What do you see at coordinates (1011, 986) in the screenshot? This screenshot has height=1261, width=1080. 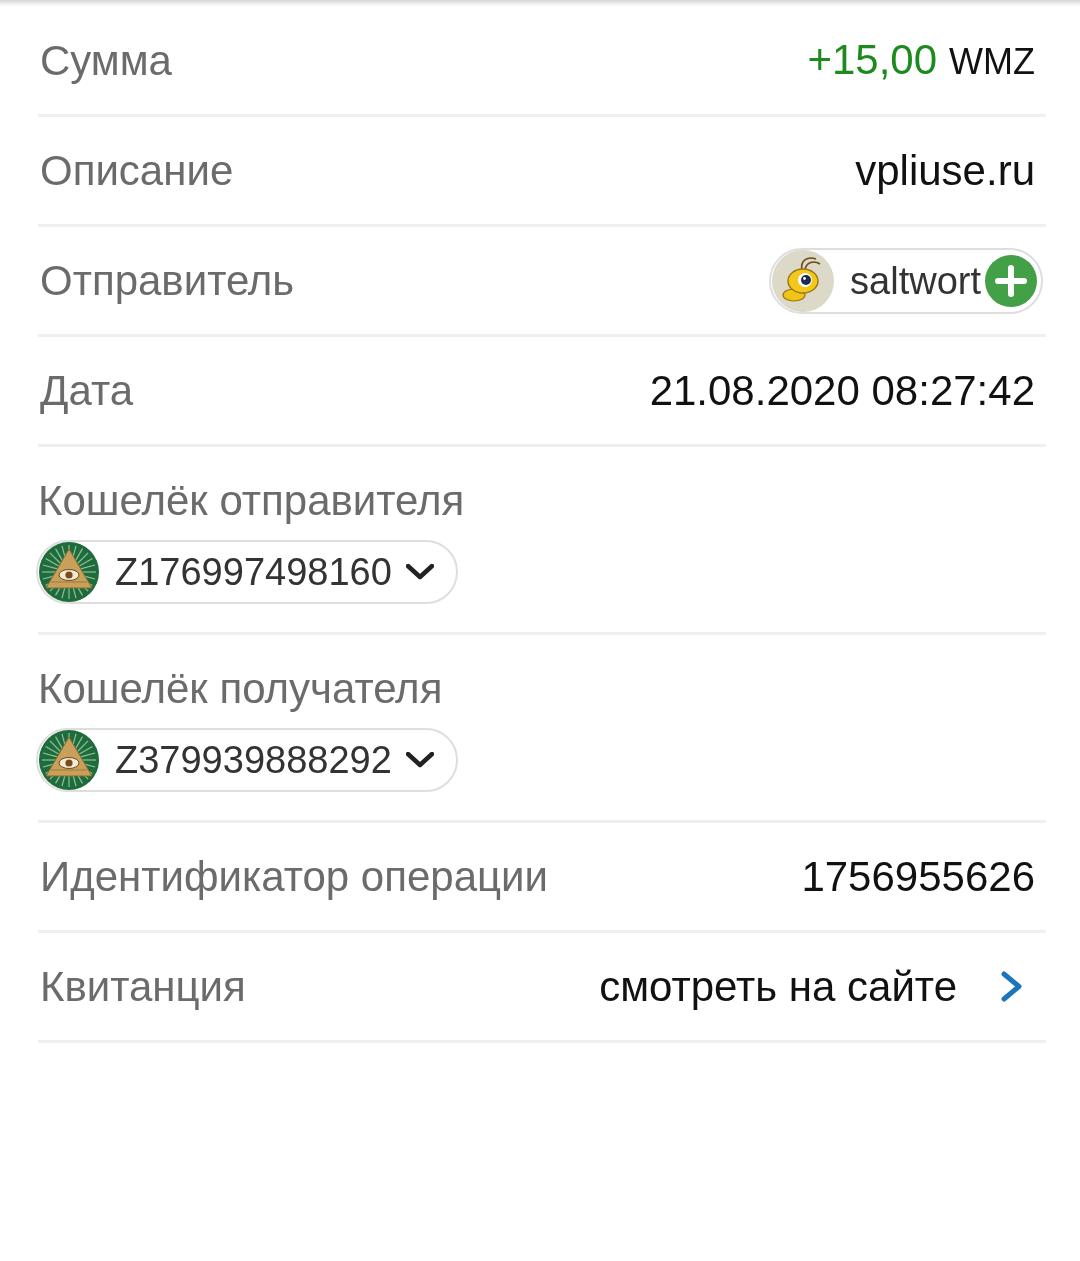 I see `chevron-right-icon` at bounding box center [1011, 986].